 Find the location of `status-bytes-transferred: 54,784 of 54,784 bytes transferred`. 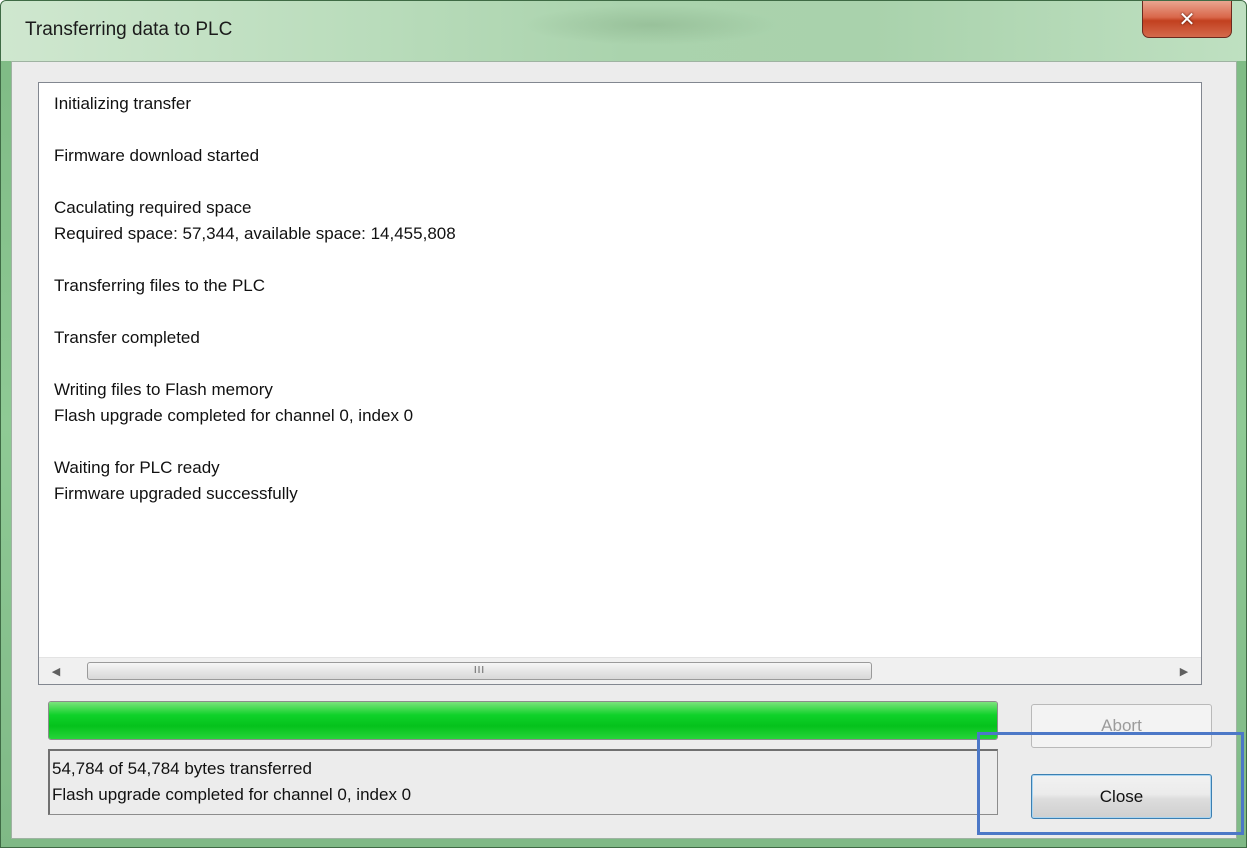

status-bytes-transferred: 54,784 of 54,784 bytes transferred is located at coordinates (182, 768).